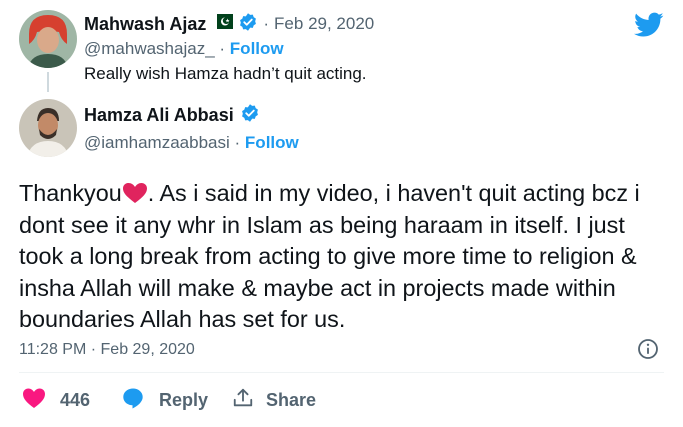 The width and height of the screenshot is (683, 427). What do you see at coordinates (48, 39) in the screenshot?
I see `parent-avatar` at bounding box center [48, 39].